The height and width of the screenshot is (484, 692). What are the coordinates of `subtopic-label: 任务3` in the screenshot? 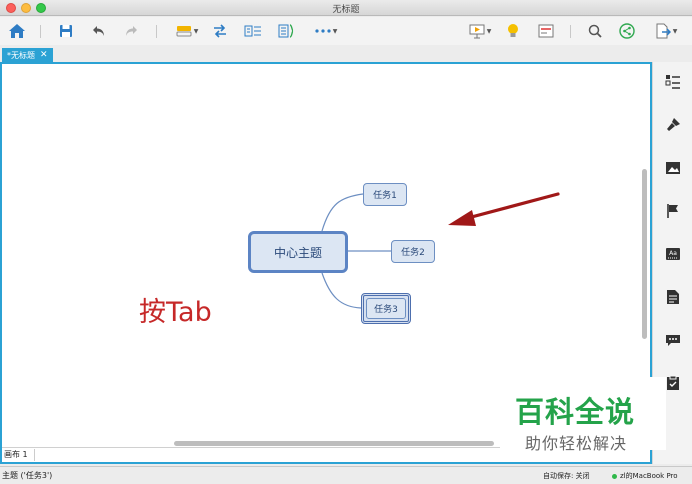 It's located at (386, 308).